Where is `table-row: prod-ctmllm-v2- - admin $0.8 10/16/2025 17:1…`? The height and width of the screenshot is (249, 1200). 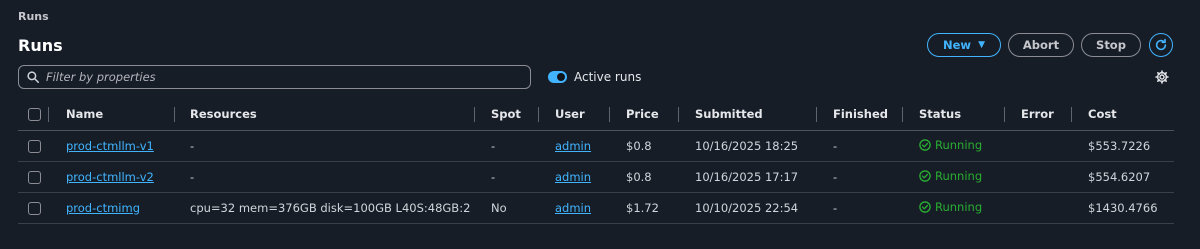
table-row: prod-ctmllm-v2- - admin $0.8 10/16/2025 17:1… is located at coordinates (596, 177).